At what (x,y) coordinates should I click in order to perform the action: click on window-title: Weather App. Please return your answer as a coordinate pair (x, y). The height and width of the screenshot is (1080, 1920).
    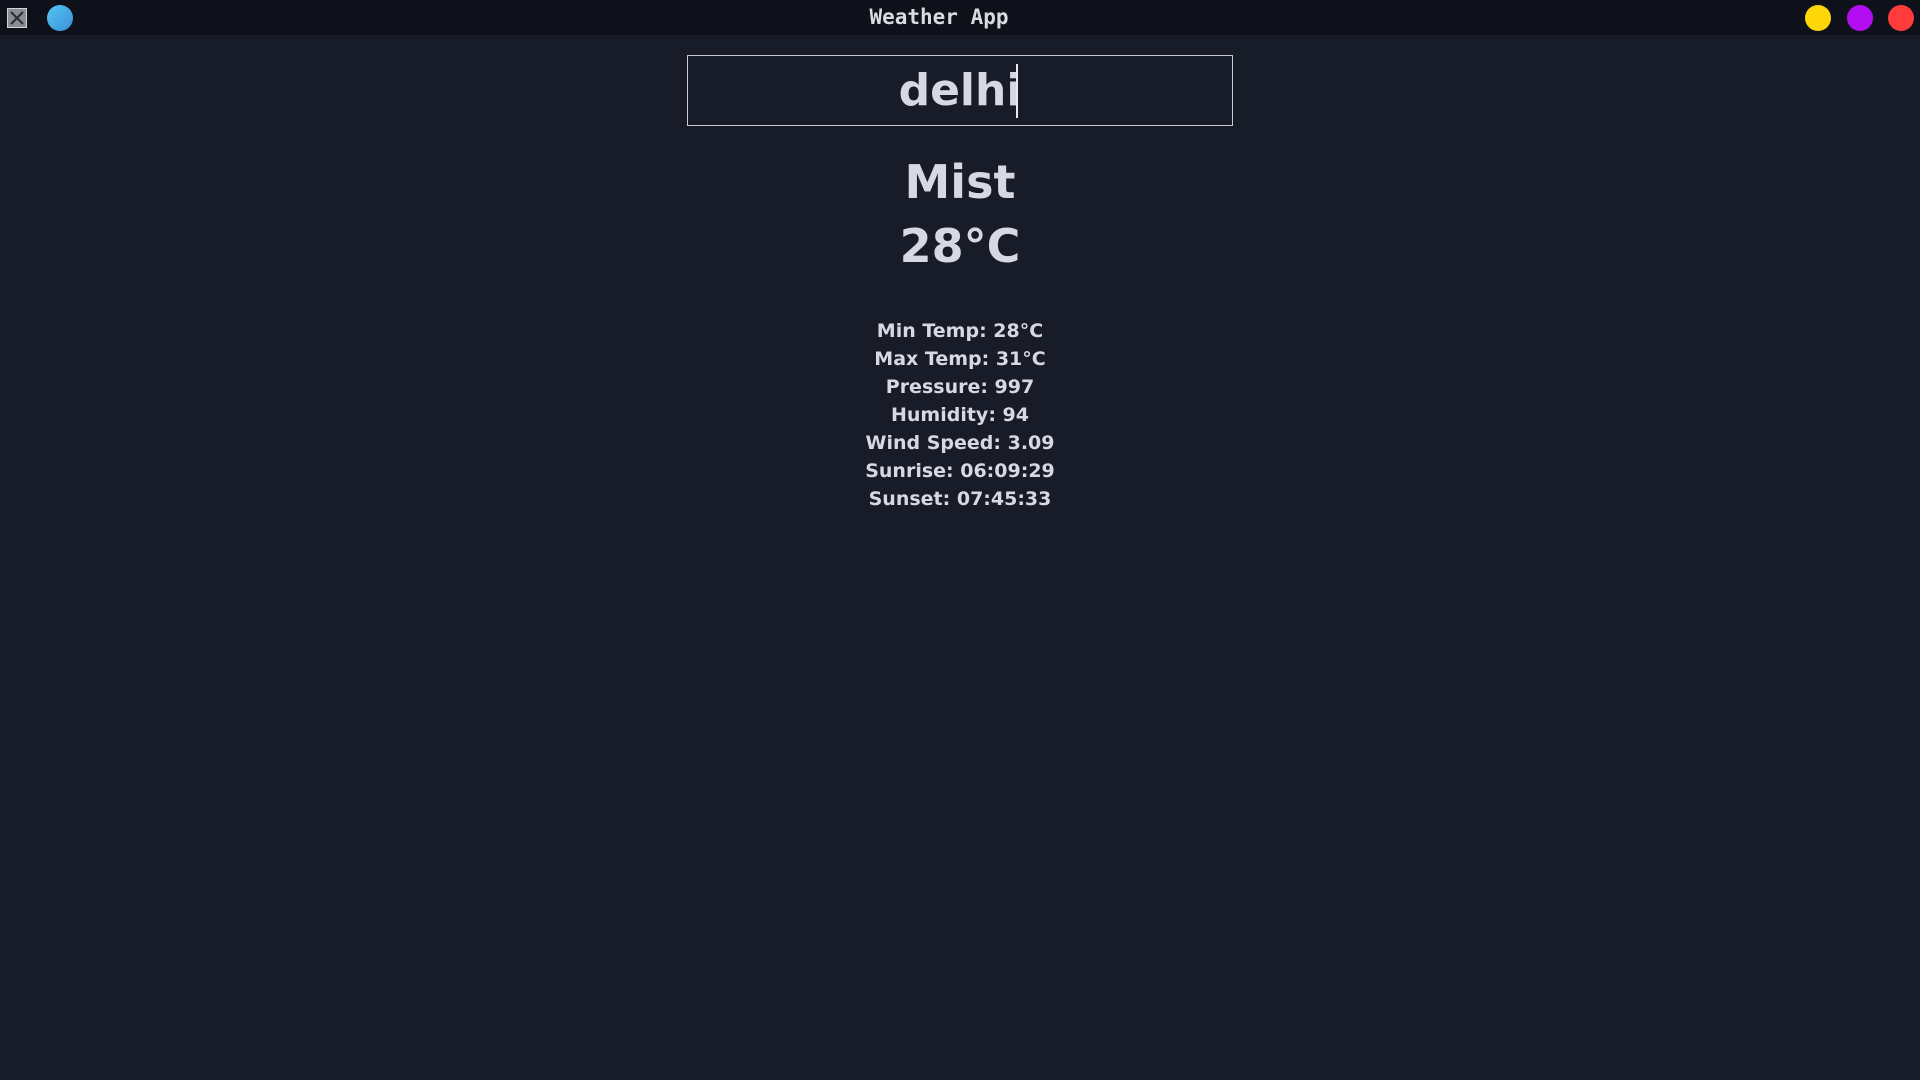
    Looking at the image, I should click on (939, 17).